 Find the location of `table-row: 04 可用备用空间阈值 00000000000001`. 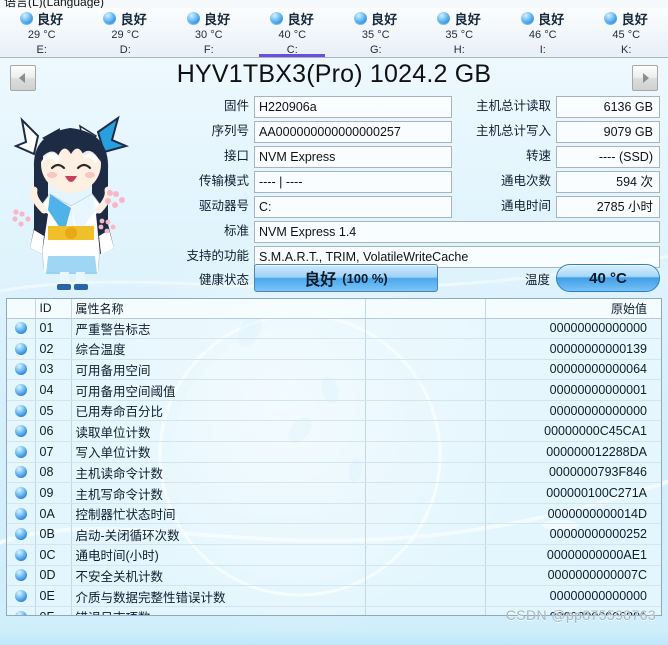

table-row: 04 可用备用空间阈值 00000000000001 is located at coordinates (334, 390).